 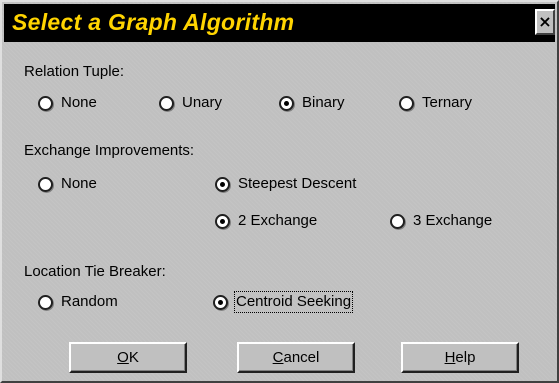 What do you see at coordinates (465, 357) in the screenshot?
I see `help-label-rest: elp` at bounding box center [465, 357].